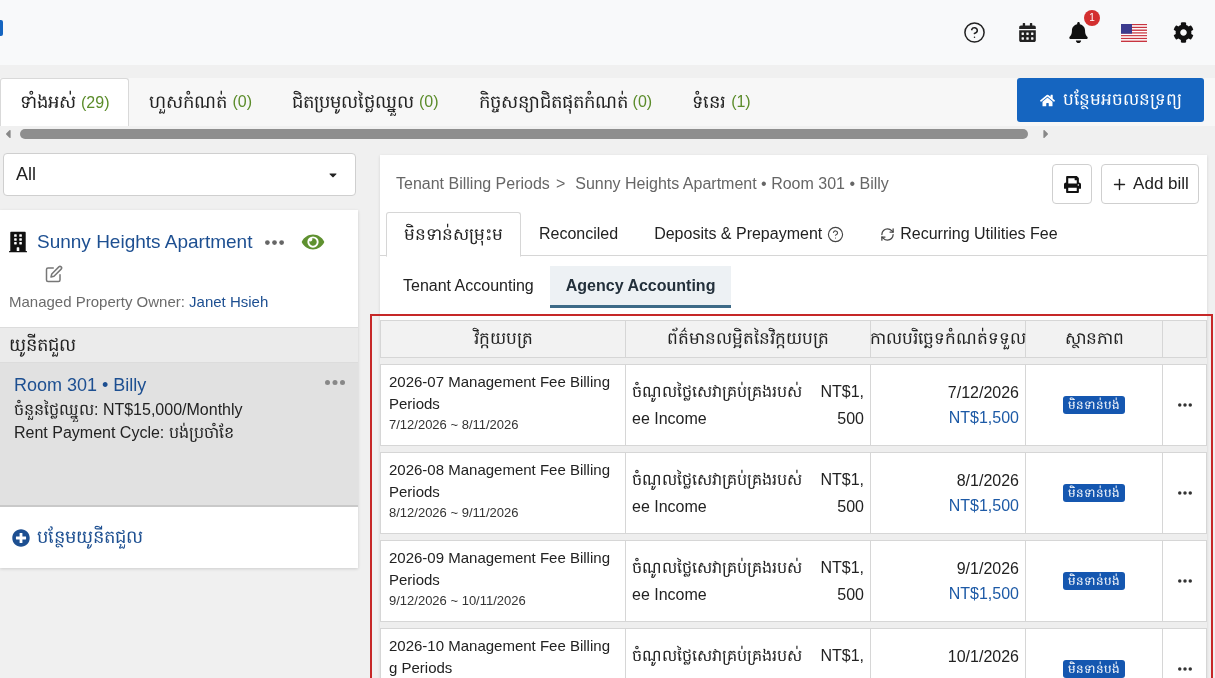 Image resolution: width=1215 pixels, height=678 pixels. Describe the element at coordinates (500, 393) in the screenshot. I see `billing-title: 2026-07 Management Fee Billing Periods` at that location.